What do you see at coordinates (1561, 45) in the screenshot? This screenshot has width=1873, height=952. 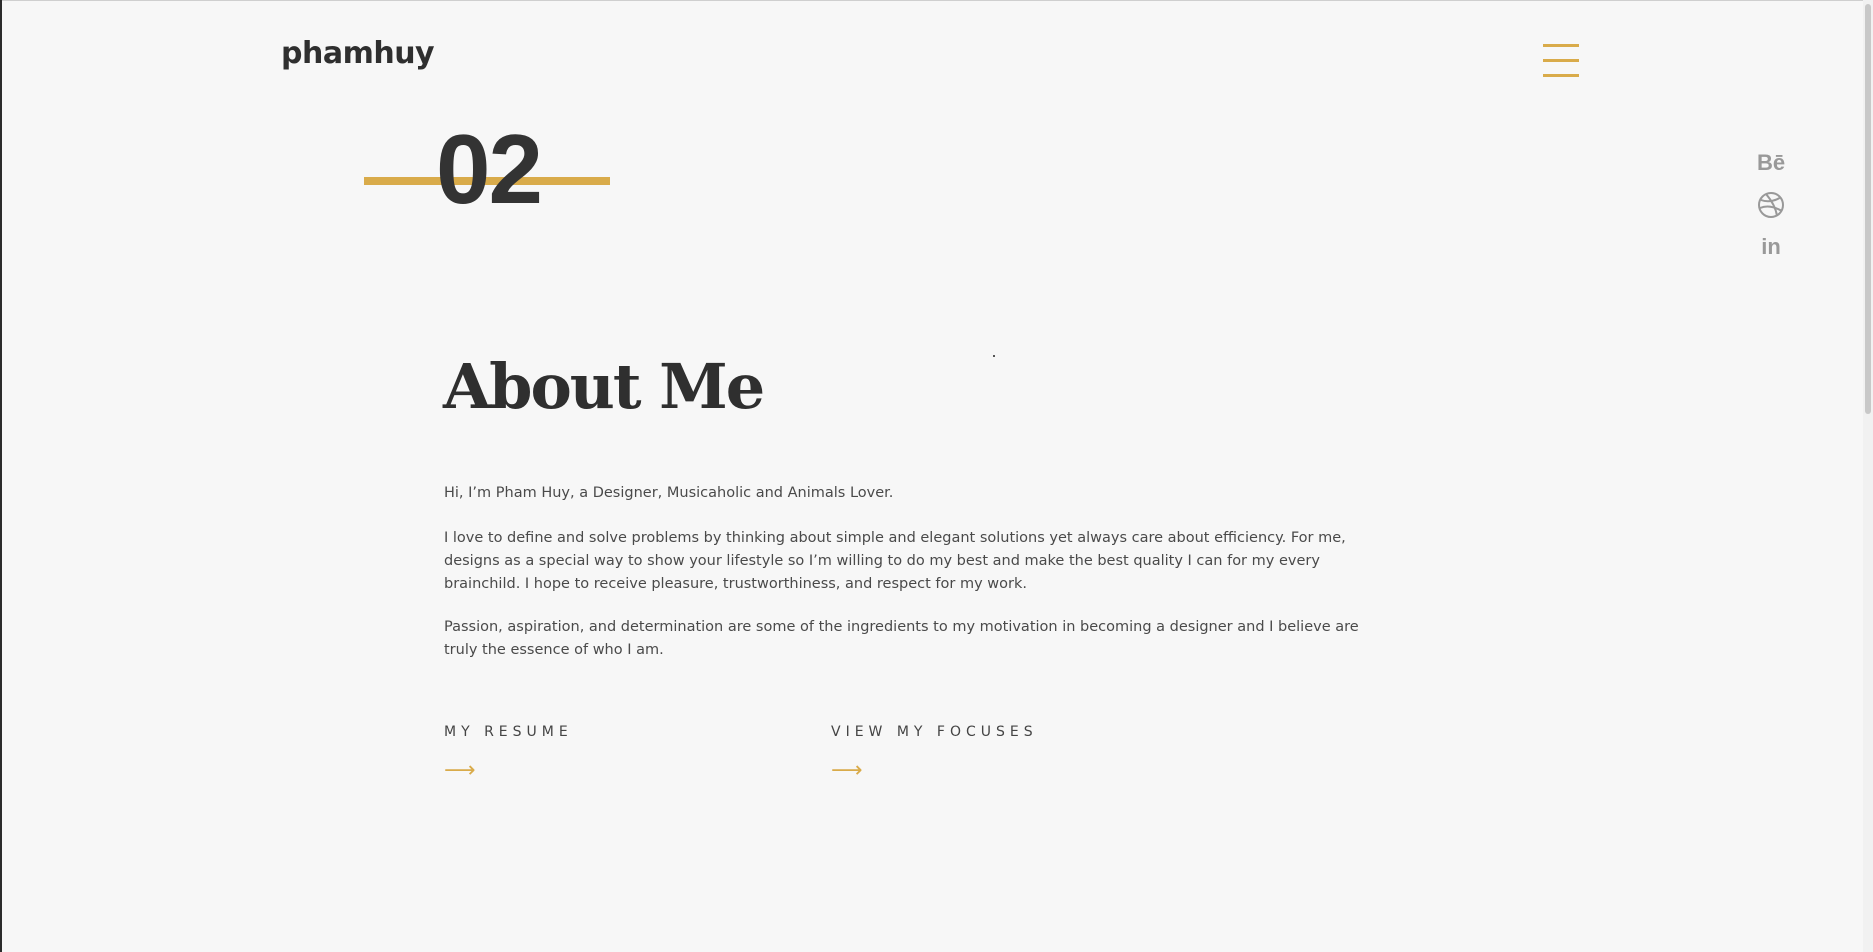 I see `hamburger-icon` at bounding box center [1561, 45].